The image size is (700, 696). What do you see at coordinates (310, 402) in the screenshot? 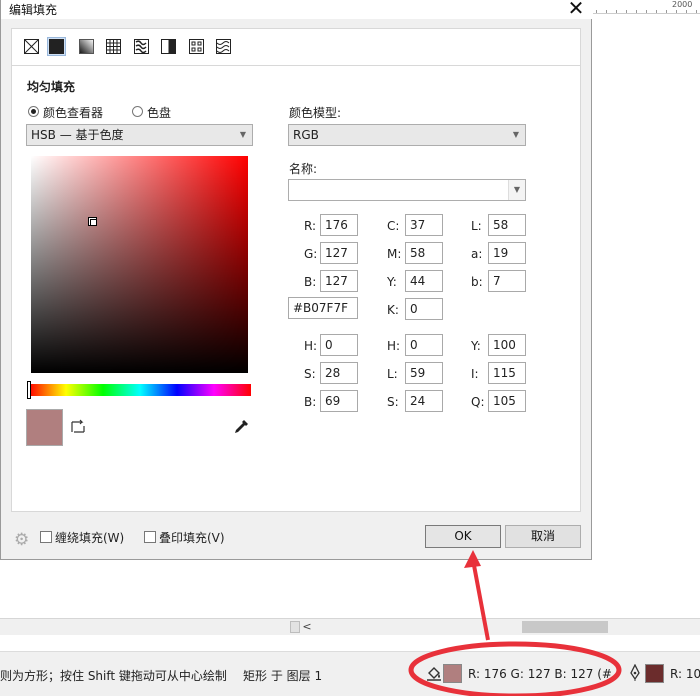
I see `hsb-b-label: B:` at bounding box center [310, 402].